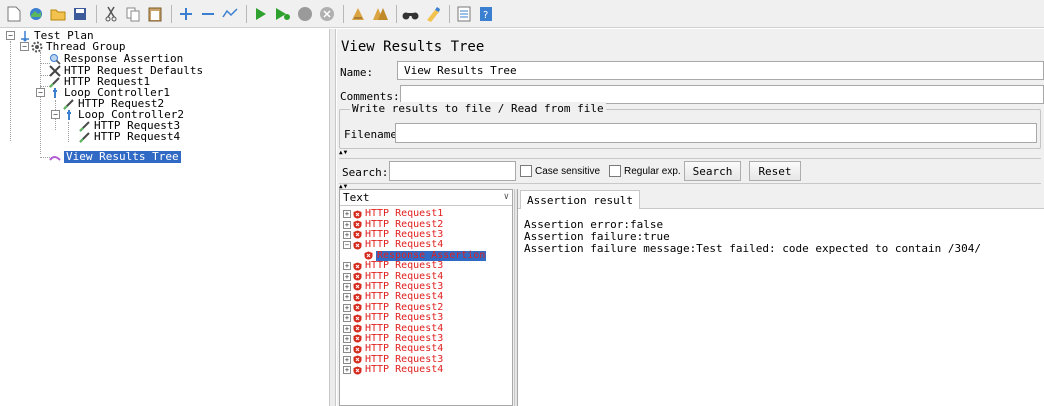  I want to click on renderer-select: Text ∨, so click(426, 198).